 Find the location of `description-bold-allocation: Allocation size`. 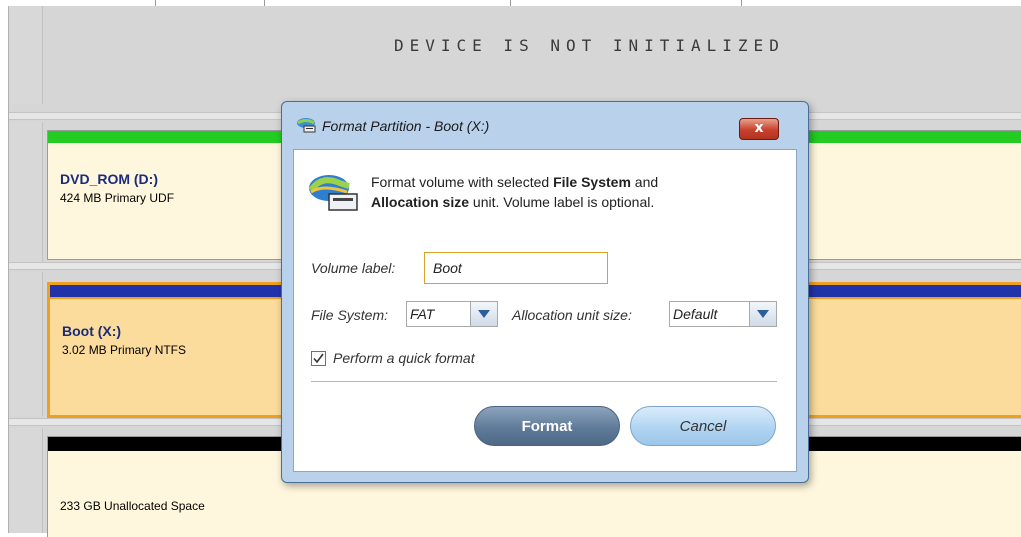

description-bold-allocation: Allocation size is located at coordinates (420, 202).